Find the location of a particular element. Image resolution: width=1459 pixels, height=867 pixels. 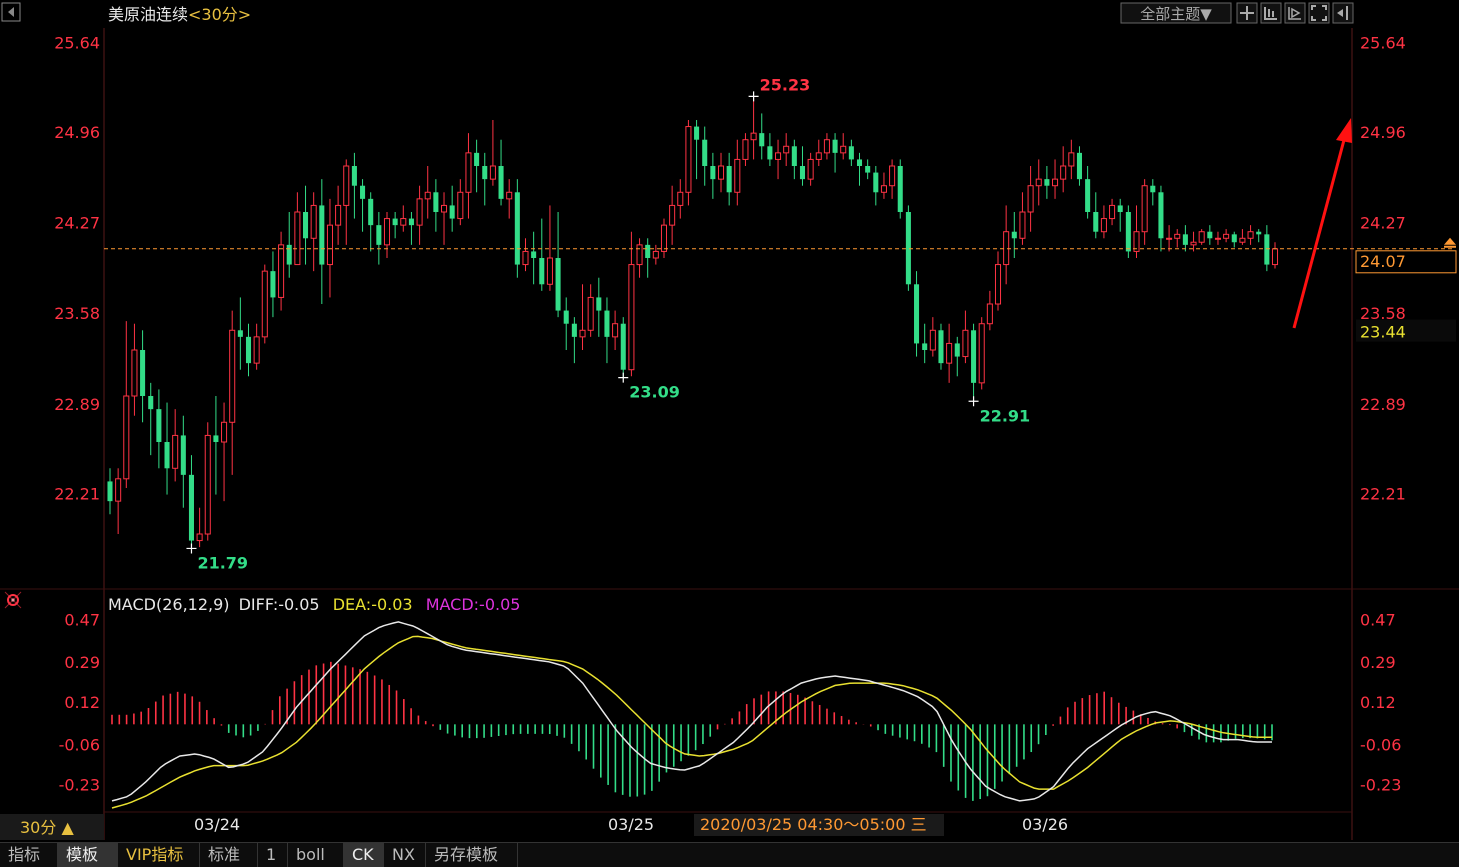

bottom-tab: 模板 is located at coordinates (88, 855).